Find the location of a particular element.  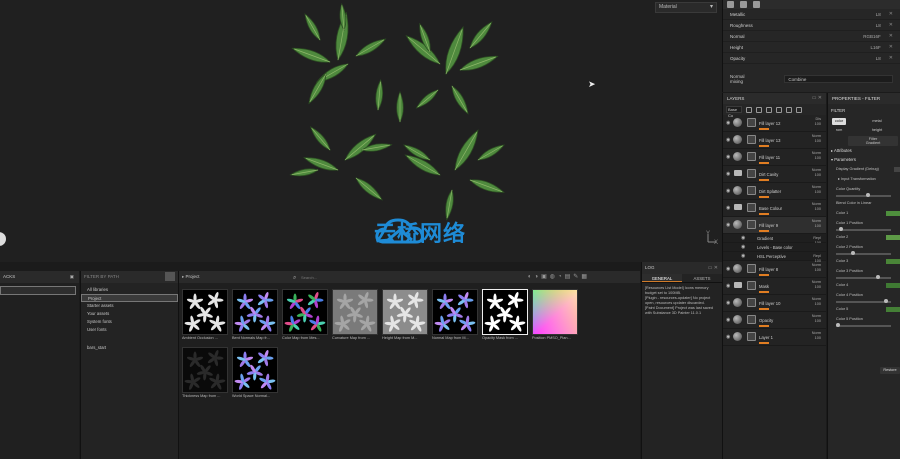

tree-item: User fonts is located at coordinates (129, 330).